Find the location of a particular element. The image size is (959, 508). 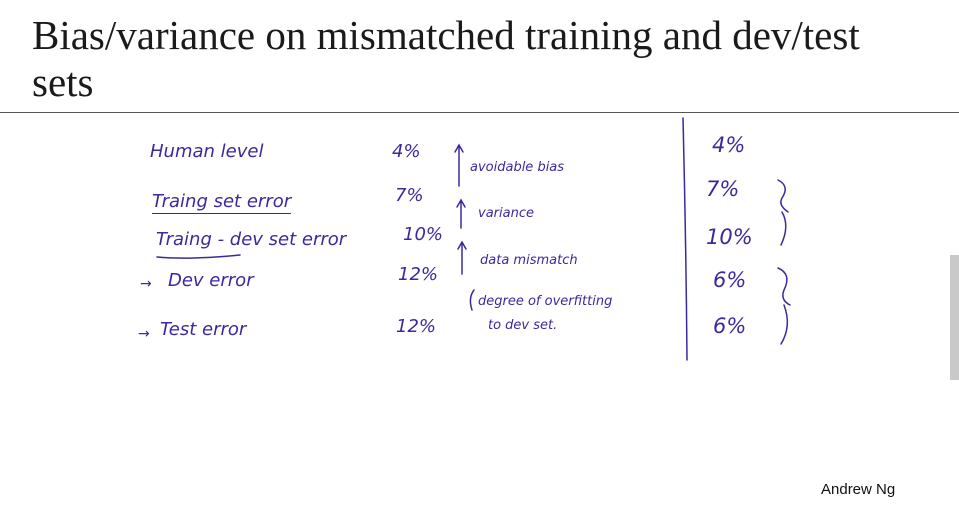

brace-upper is located at coordinates (783, 212).